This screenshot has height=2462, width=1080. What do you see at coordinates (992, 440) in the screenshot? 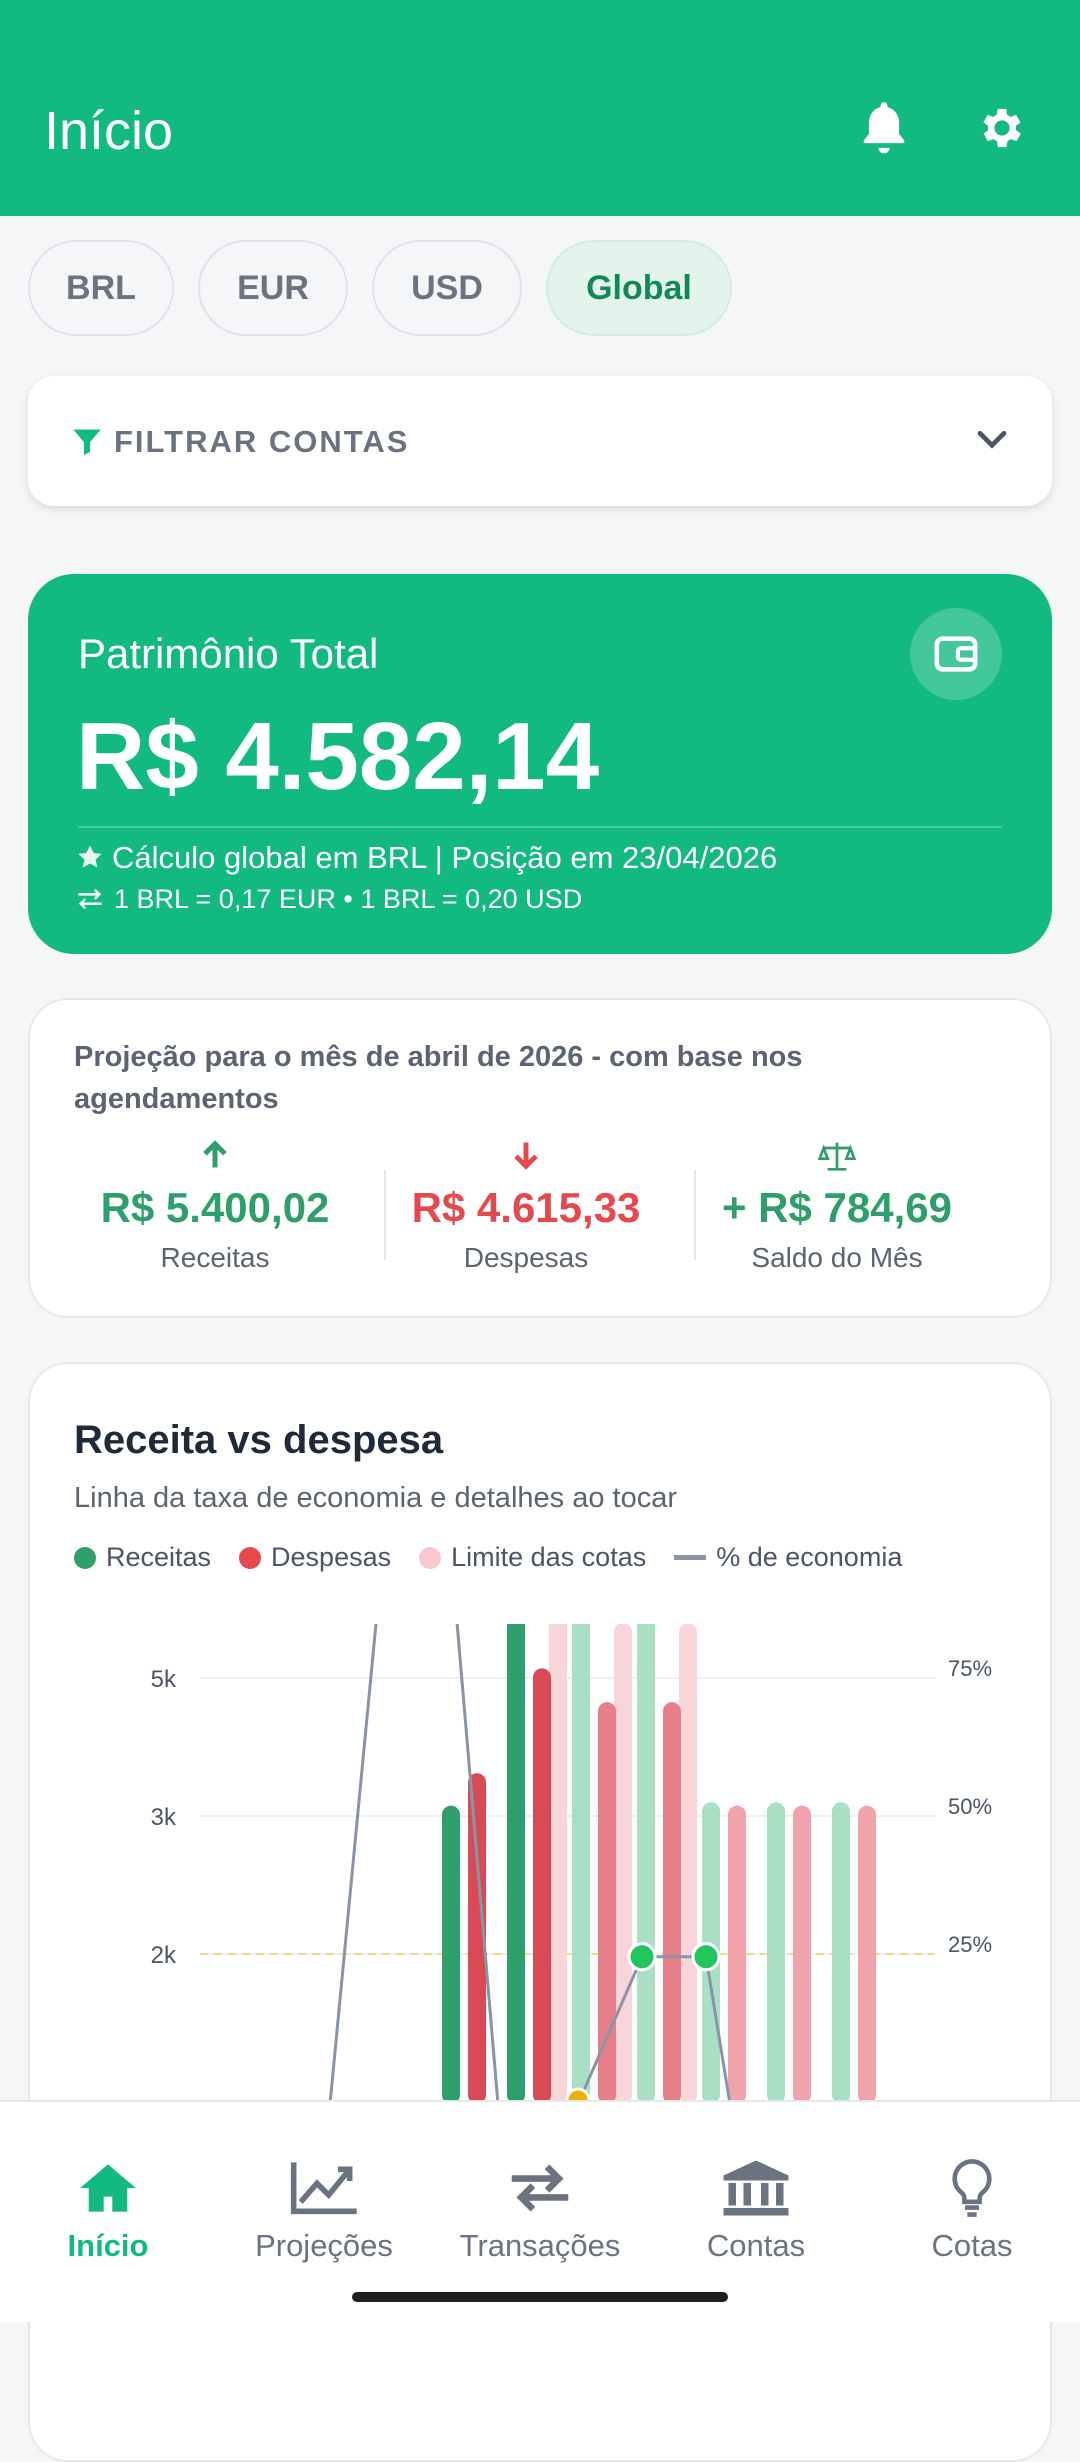
I see `chevron-down-icon` at bounding box center [992, 440].